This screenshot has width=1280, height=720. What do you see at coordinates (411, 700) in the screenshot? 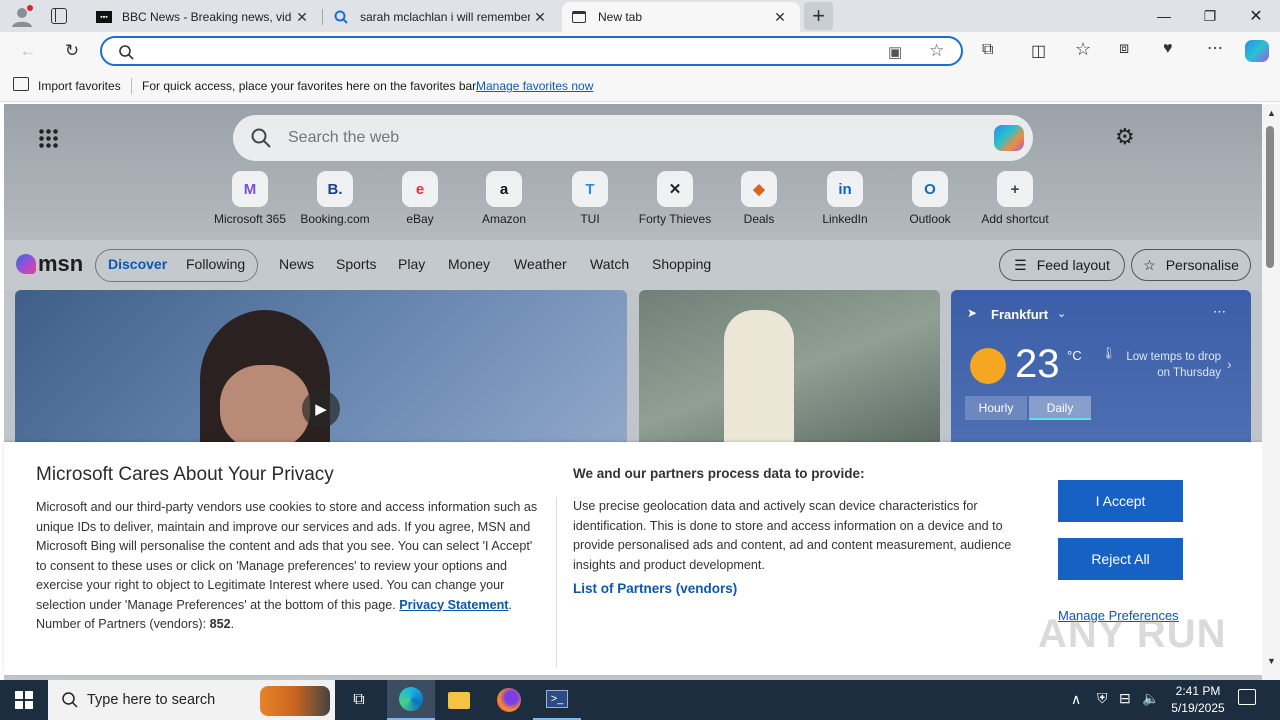
I see `edge-taskbar-button` at bounding box center [411, 700].